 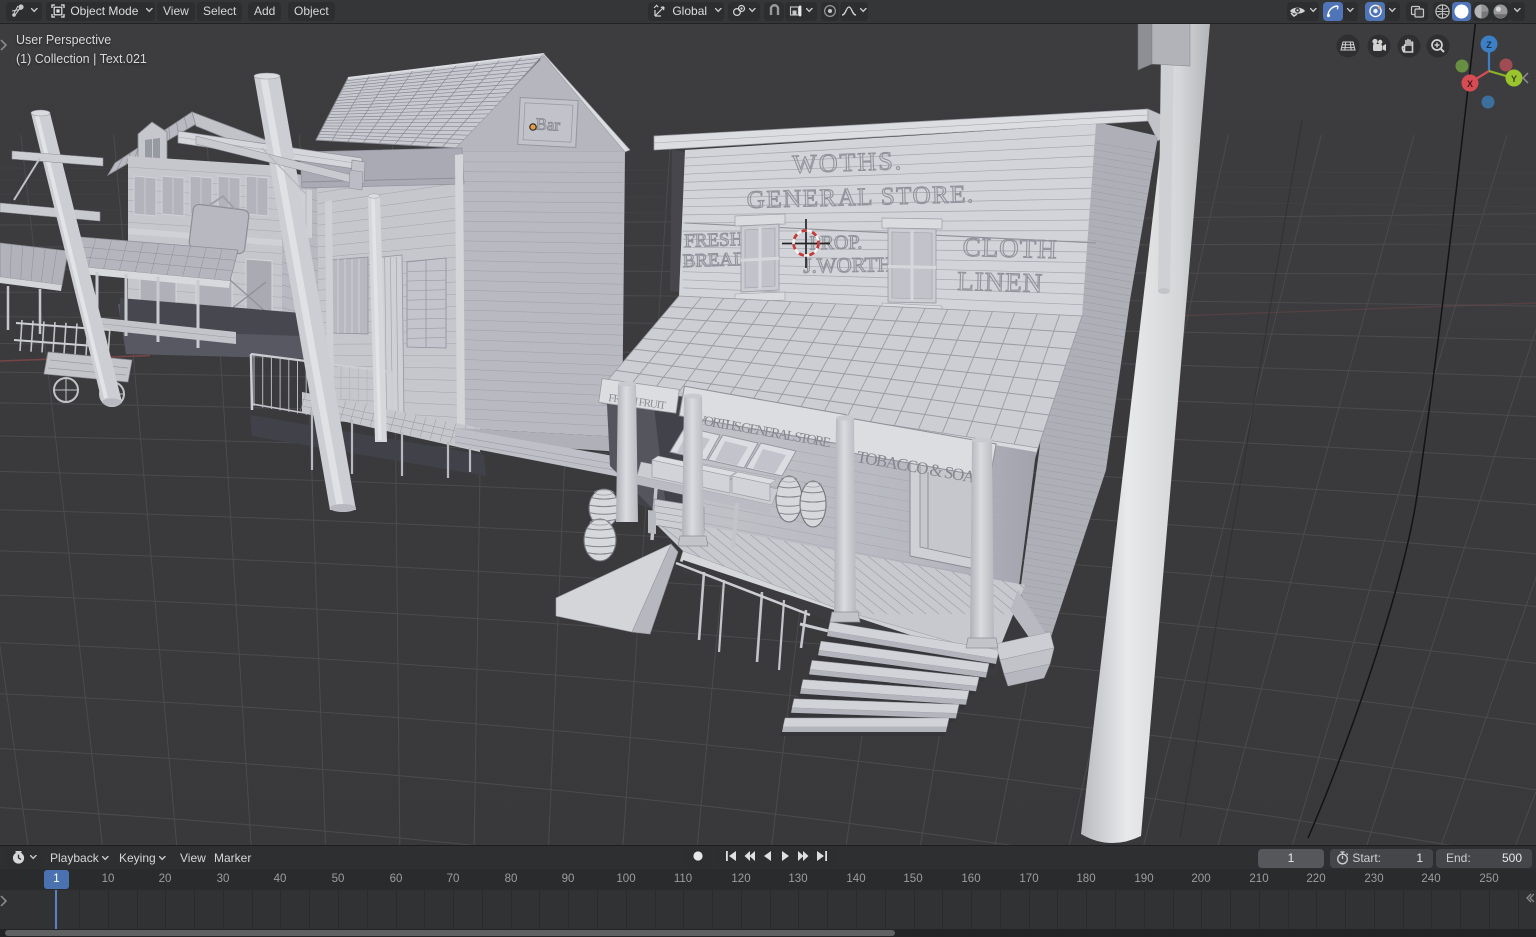 What do you see at coordinates (848, 162) in the screenshot?
I see `svg-text: WOTHS.` at bounding box center [848, 162].